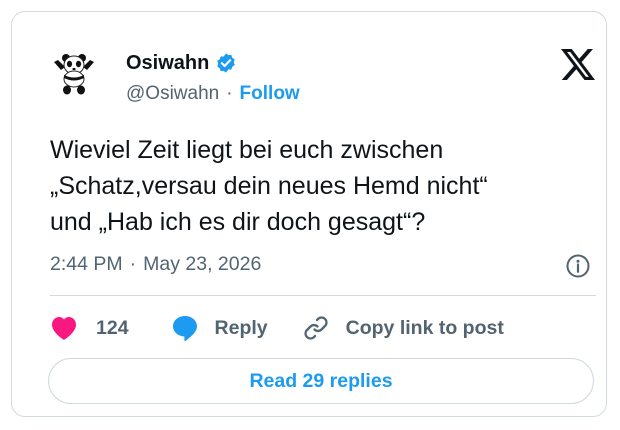  Describe the element at coordinates (184, 329) in the screenshot. I see `reply-bubble-icon` at that location.